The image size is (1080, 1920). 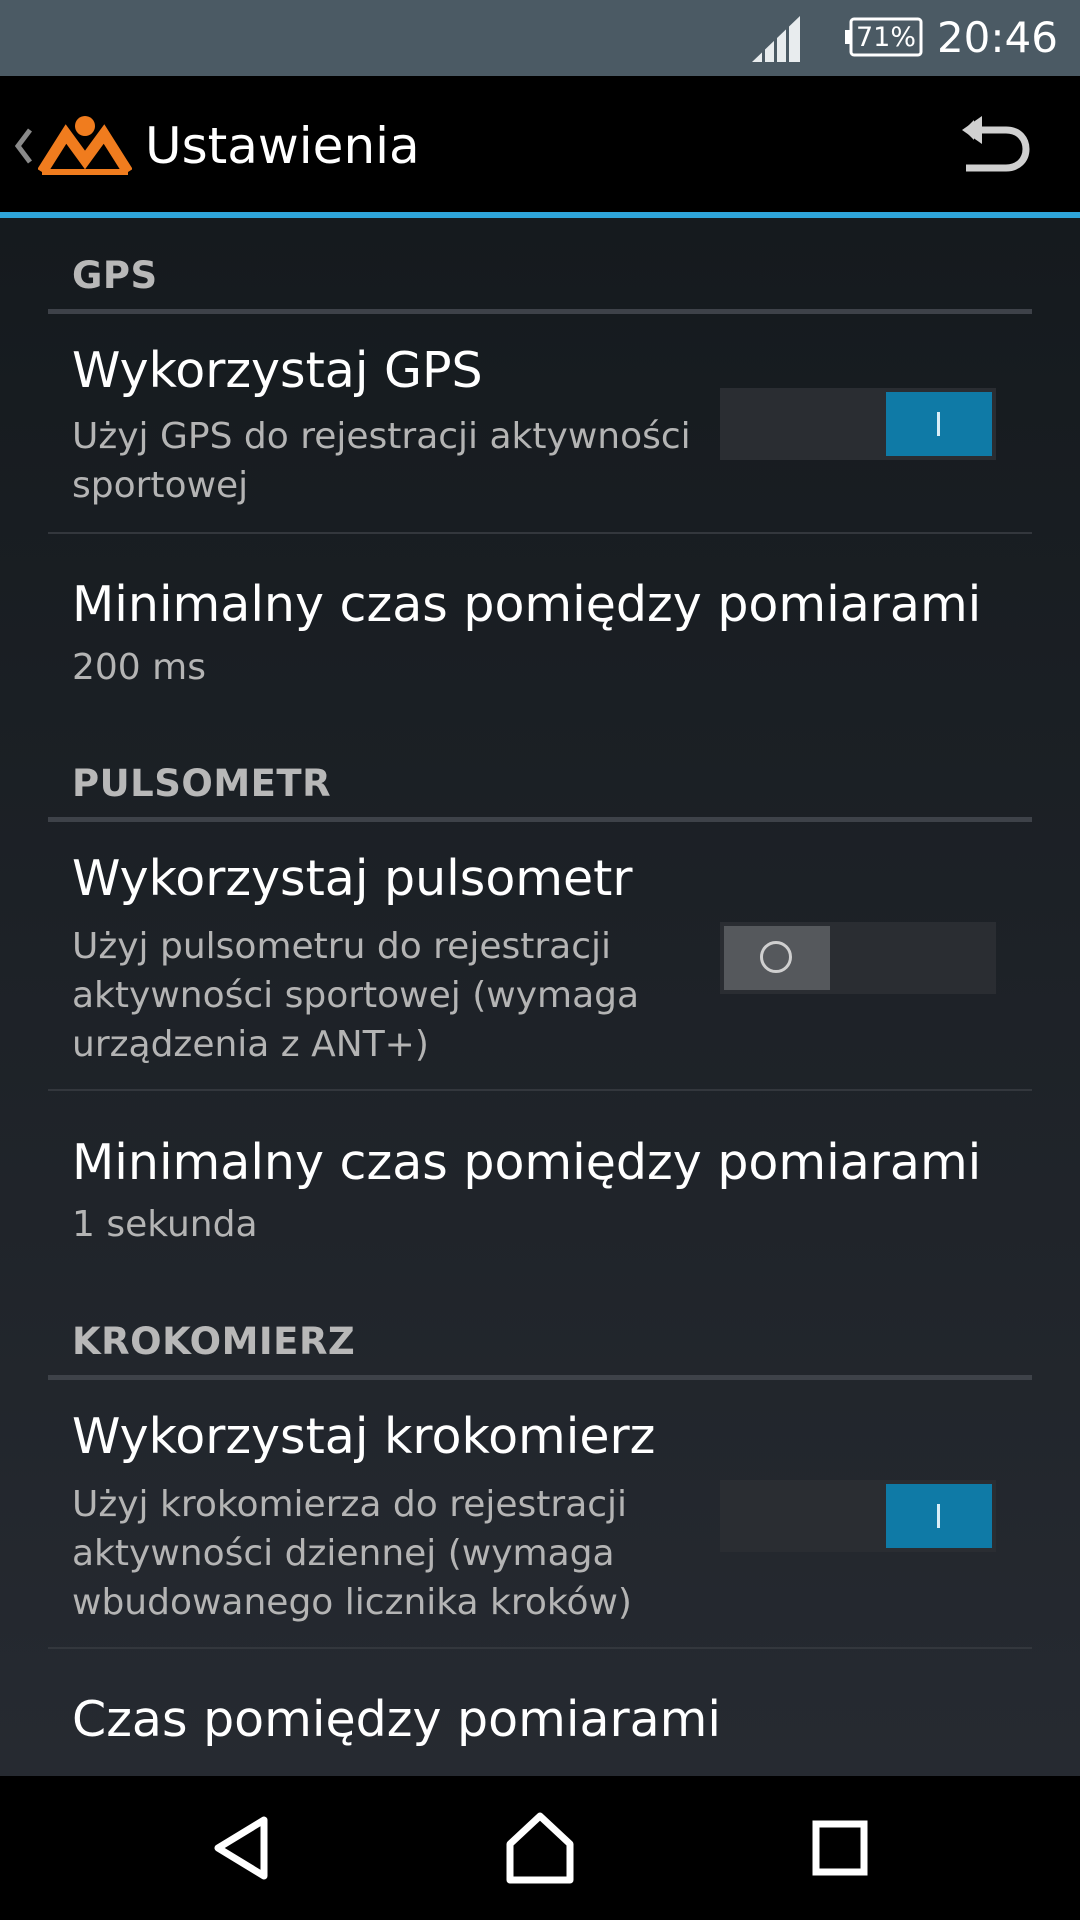 What do you see at coordinates (995, 146) in the screenshot?
I see `back-arrow-icon` at bounding box center [995, 146].